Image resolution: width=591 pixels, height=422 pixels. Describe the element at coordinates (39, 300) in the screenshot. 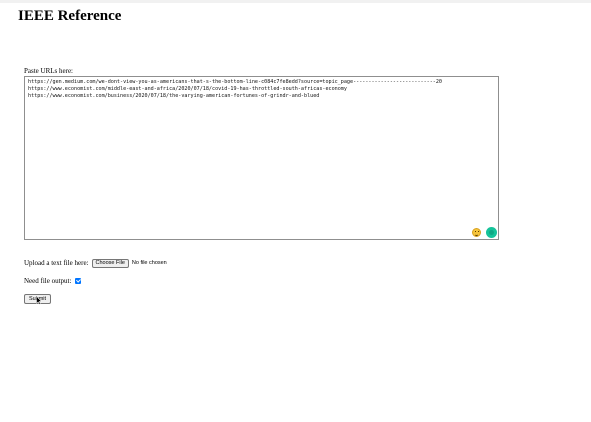

I see `mouse-cursor-icon` at that location.